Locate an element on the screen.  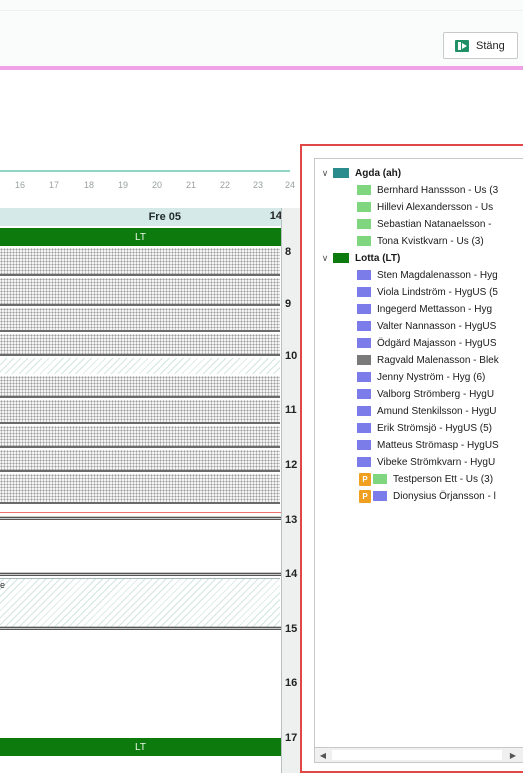
tree-item: Ingegerd Mettasson - Hyg is located at coordinates (424, 309).